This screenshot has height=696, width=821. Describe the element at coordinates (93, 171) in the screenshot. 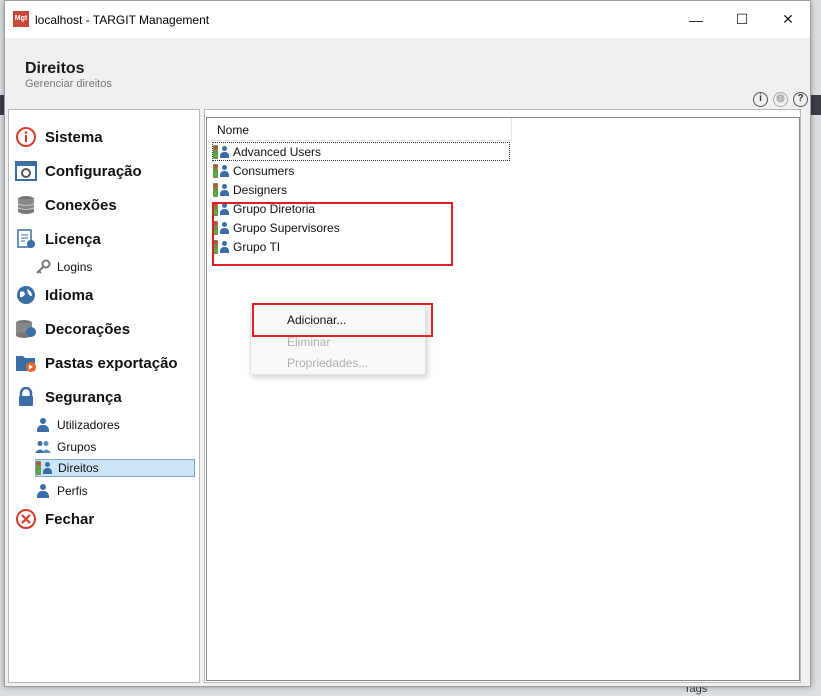

I see `nav-label: Configuração` at that location.